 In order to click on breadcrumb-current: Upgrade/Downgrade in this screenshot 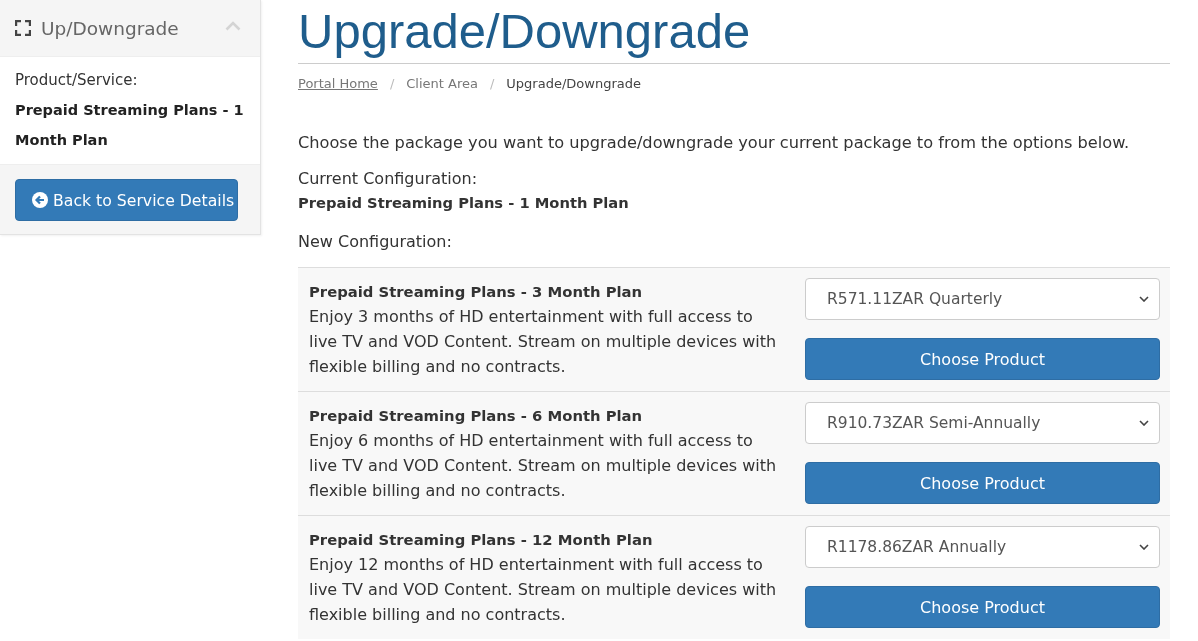, I will do `click(573, 84)`.